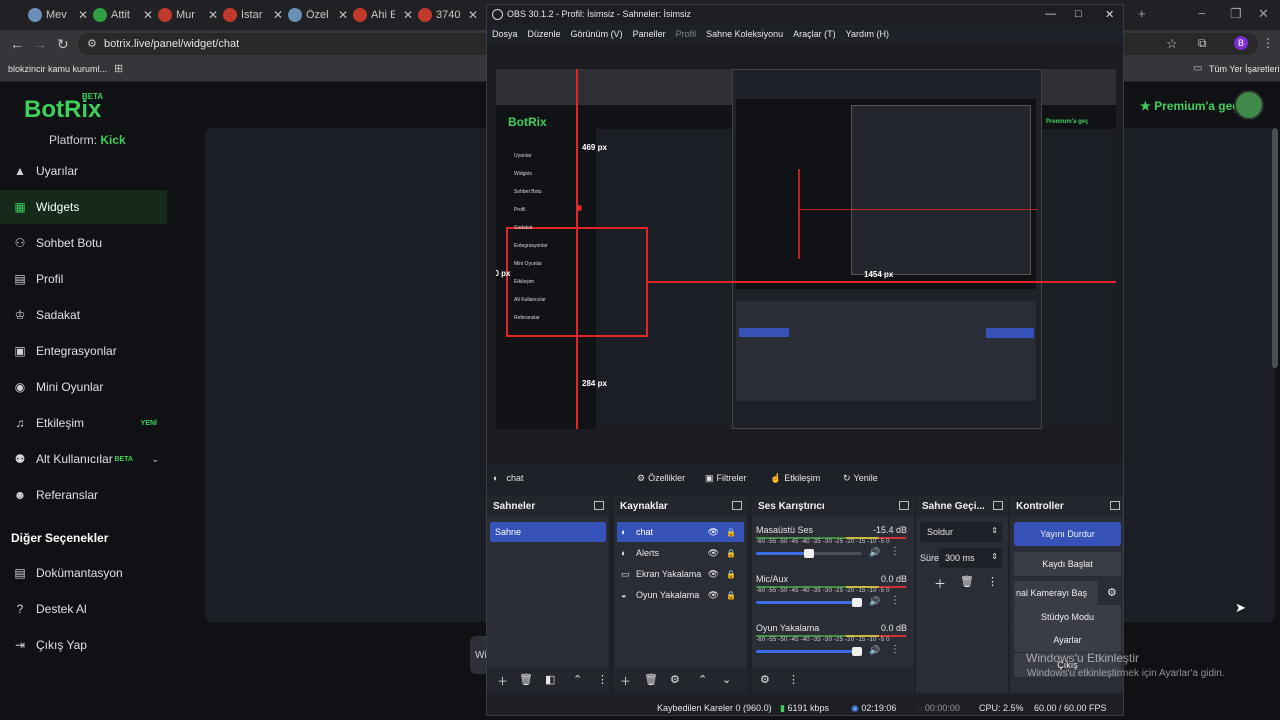 This screenshot has width=1280, height=720. I want to click on more-icon: ⋮, so click(602, 679).